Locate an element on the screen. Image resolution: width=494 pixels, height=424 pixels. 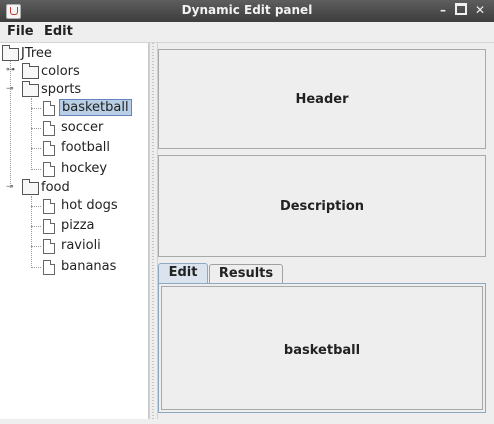
header-label: Header is located at coordinates (322, 99).